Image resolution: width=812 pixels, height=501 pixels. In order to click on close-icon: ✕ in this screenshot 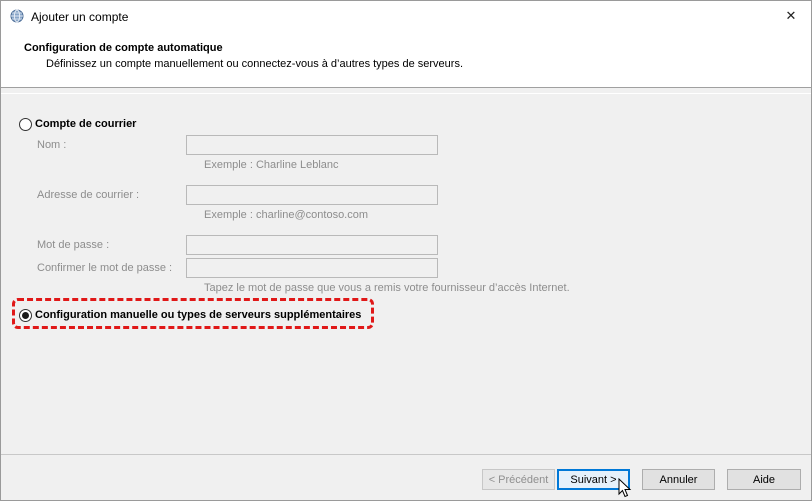, I will do `click(791, 15)`.